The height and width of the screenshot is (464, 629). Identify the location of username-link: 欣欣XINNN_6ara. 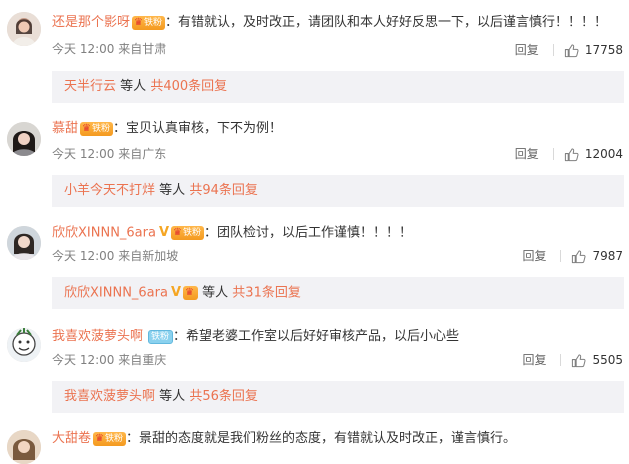
(104, 233).